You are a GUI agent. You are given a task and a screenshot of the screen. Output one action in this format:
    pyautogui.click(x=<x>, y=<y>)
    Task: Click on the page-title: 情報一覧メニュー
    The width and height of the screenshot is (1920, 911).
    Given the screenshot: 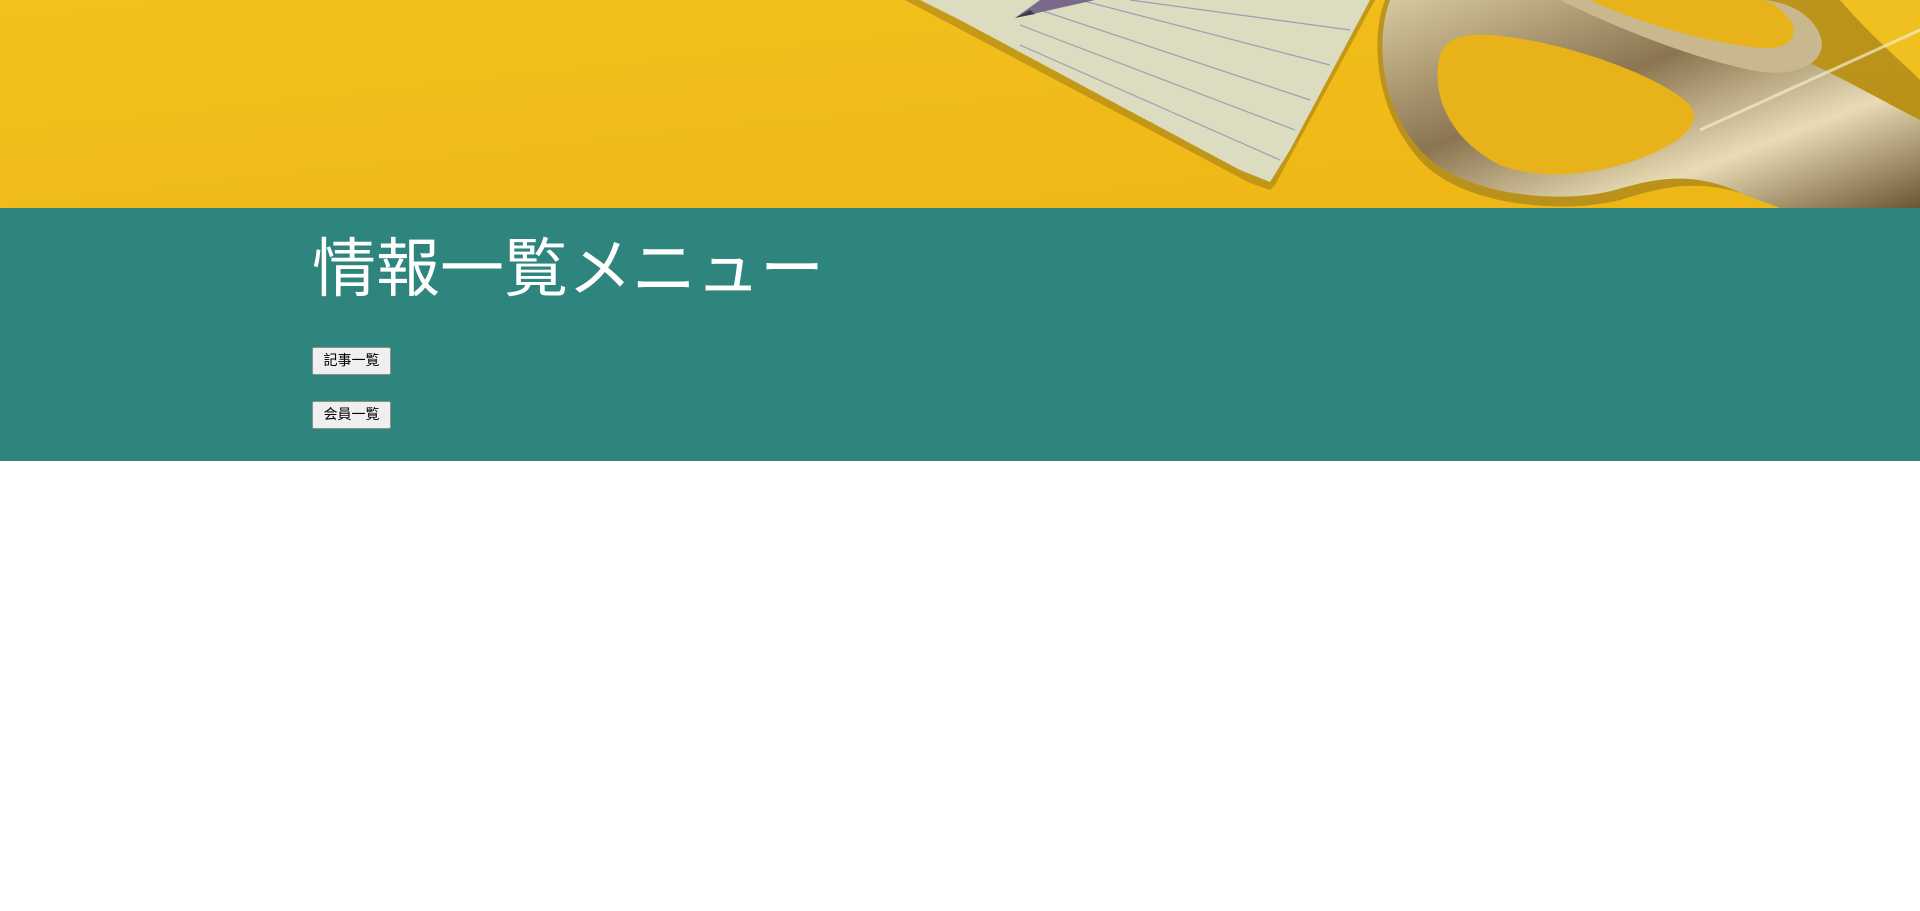 What is the action you would take?
    pyautogui.click(x=568, y=270)
    